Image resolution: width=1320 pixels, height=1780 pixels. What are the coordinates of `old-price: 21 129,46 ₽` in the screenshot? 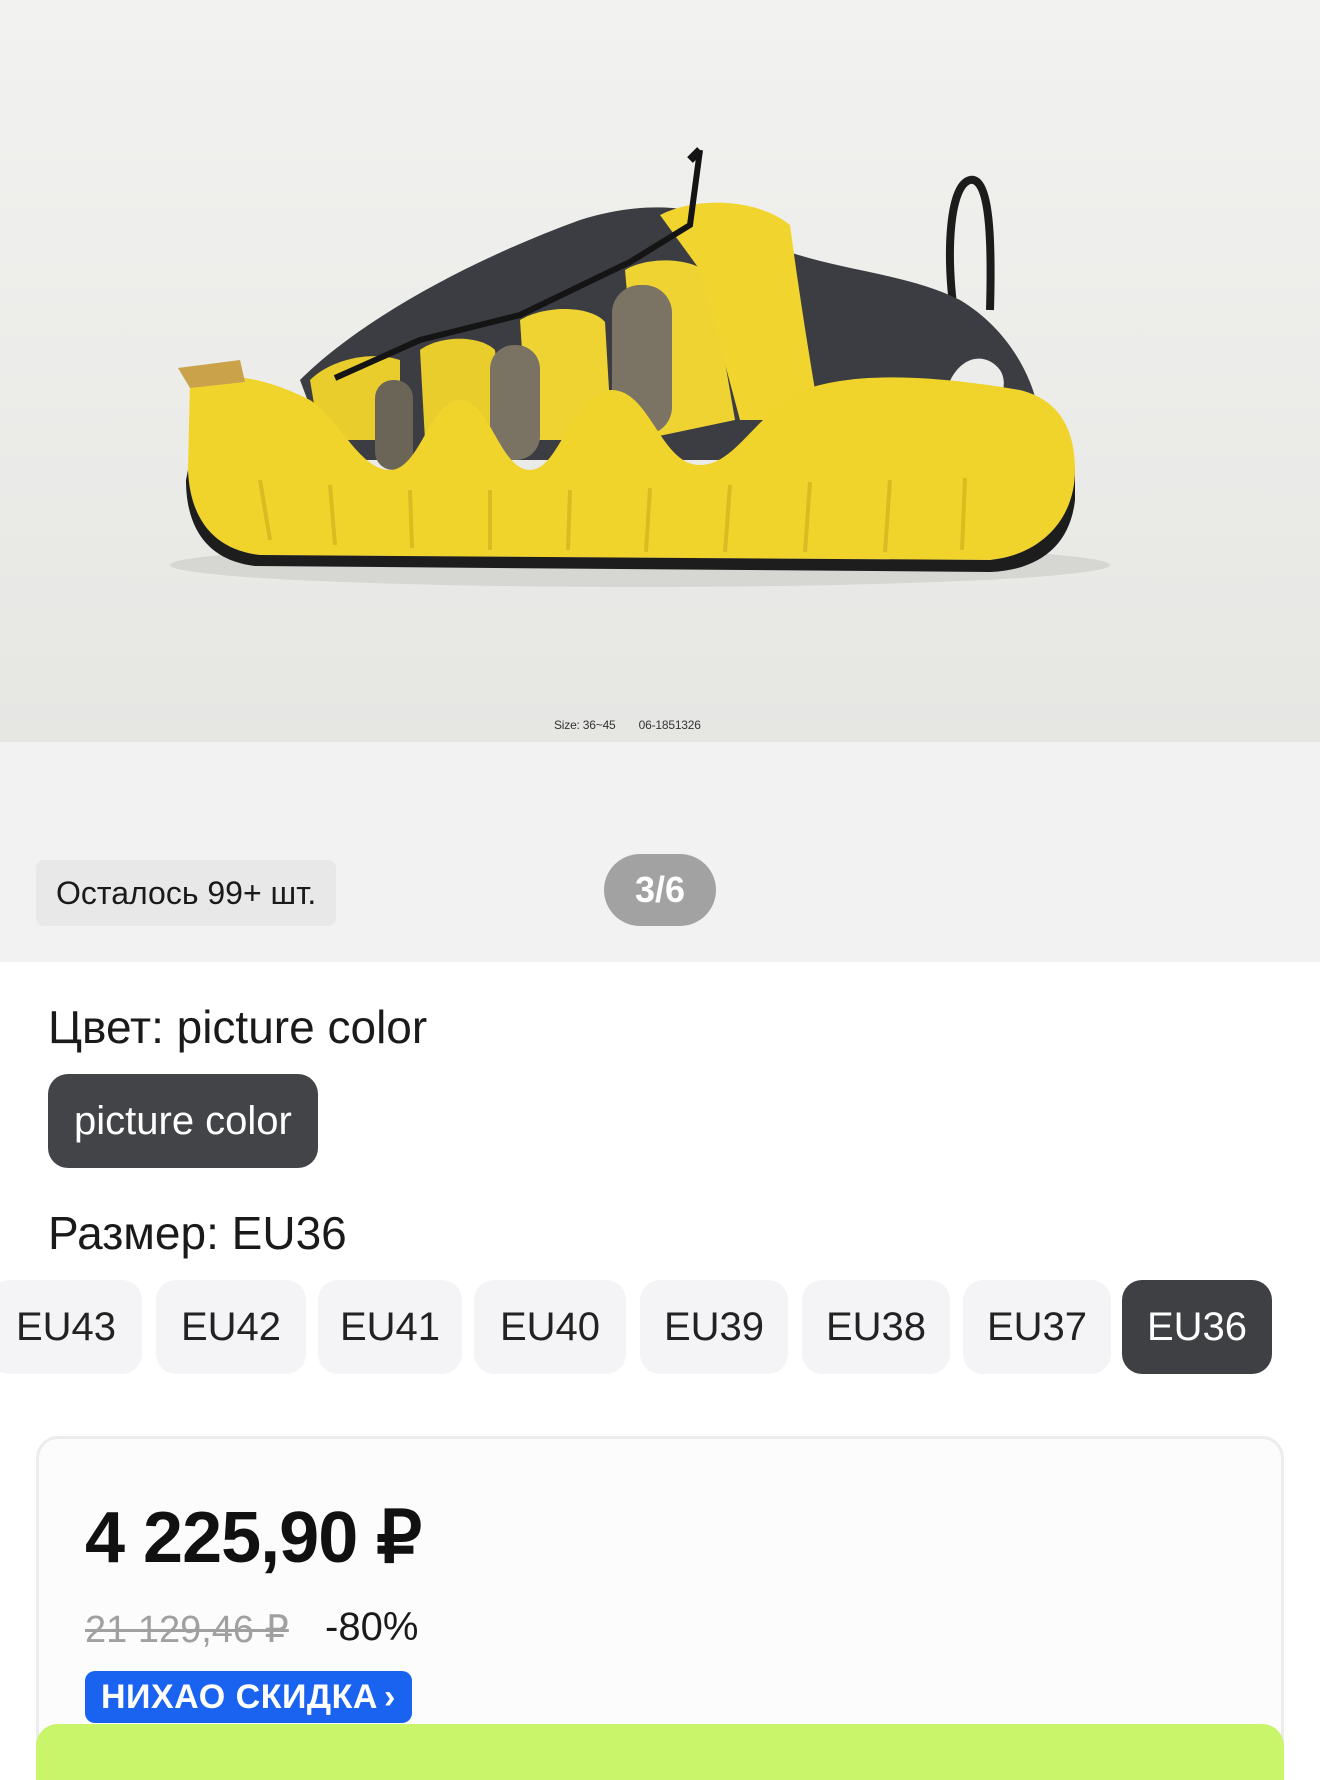 It's located at (187, 1630).